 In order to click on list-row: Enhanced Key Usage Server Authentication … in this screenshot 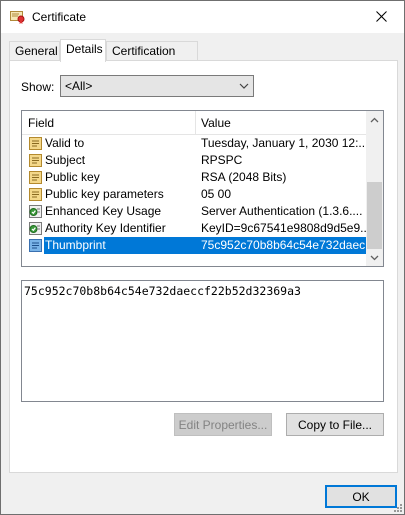, I will do `click(194, 211)`.